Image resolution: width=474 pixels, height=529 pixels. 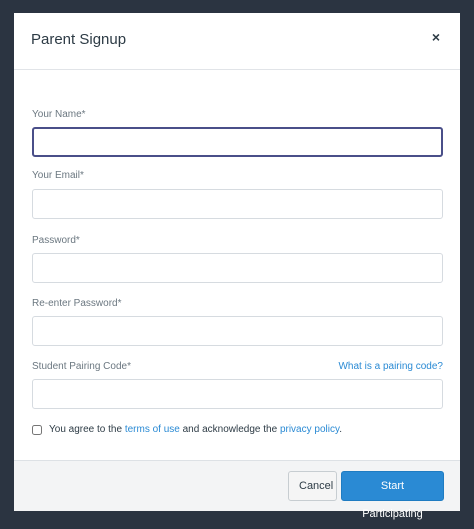 What do you see at coordinates (37, 430) in the screenshot?
I see `agree-checkbox` at bounding box center [37, 430].